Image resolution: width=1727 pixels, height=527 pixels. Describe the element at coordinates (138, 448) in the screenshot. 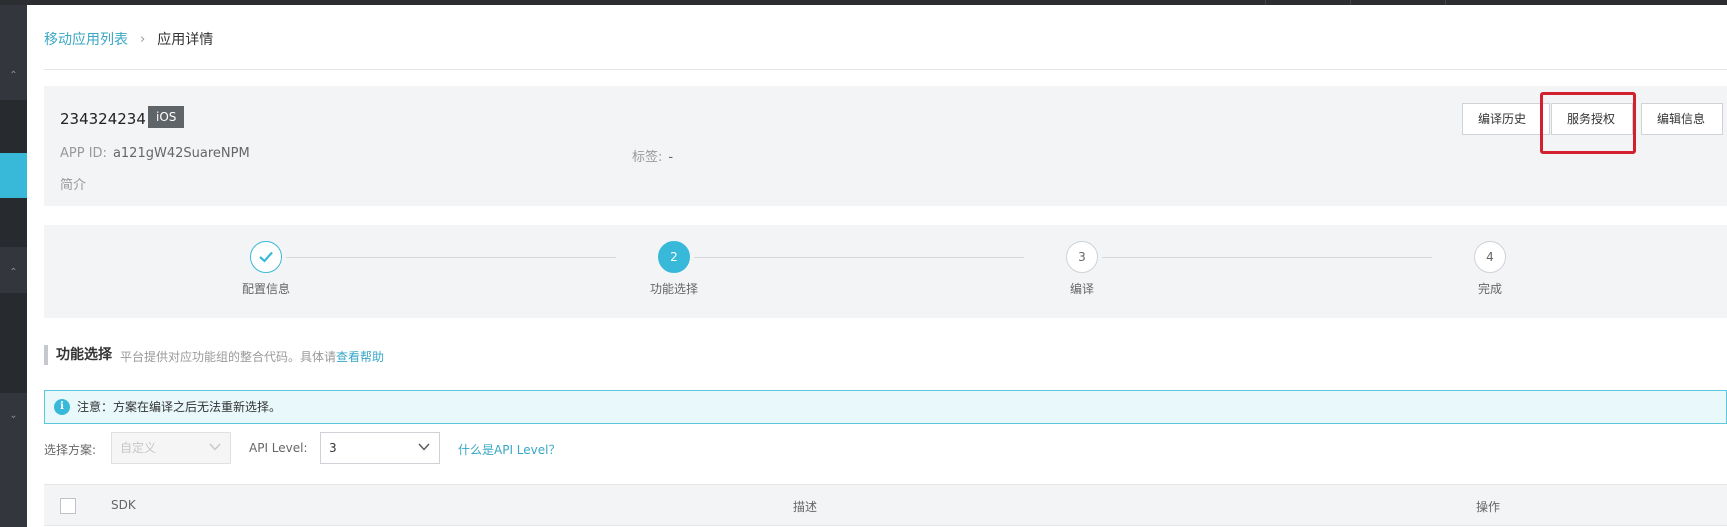

I see `scheme-select-value: 自定义` at that location.